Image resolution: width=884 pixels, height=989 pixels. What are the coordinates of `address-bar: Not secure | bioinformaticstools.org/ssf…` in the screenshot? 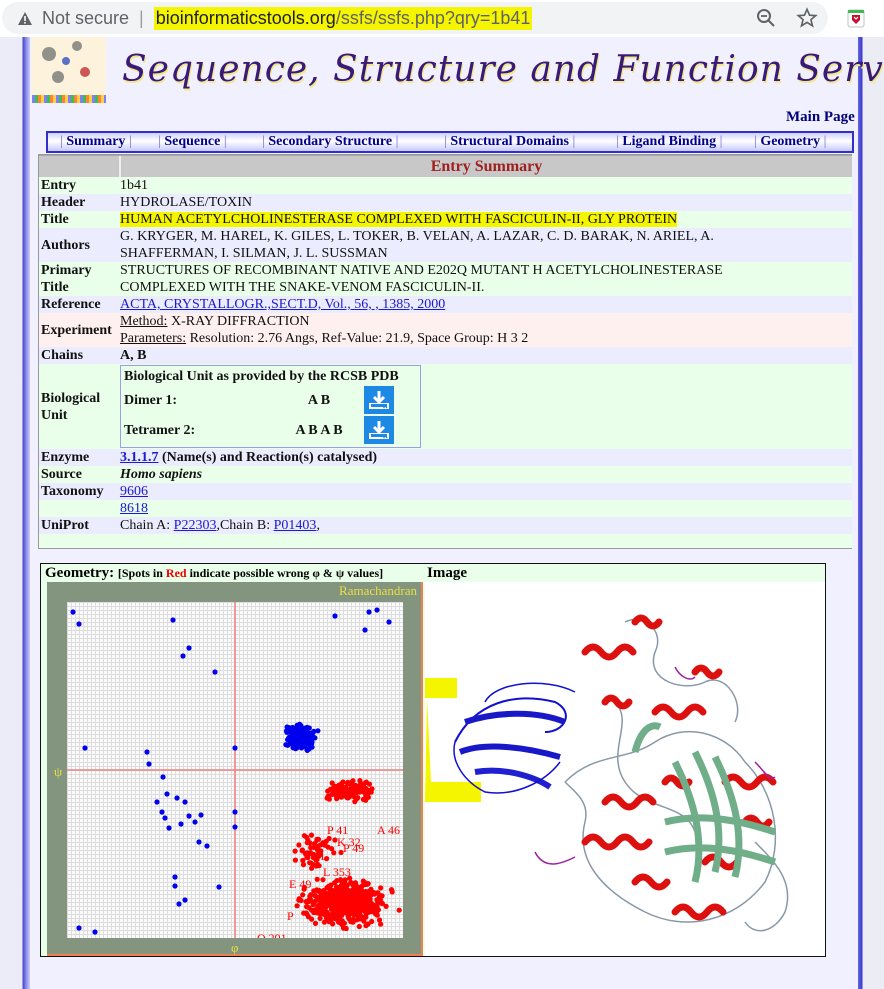 It's located at (415, 18).